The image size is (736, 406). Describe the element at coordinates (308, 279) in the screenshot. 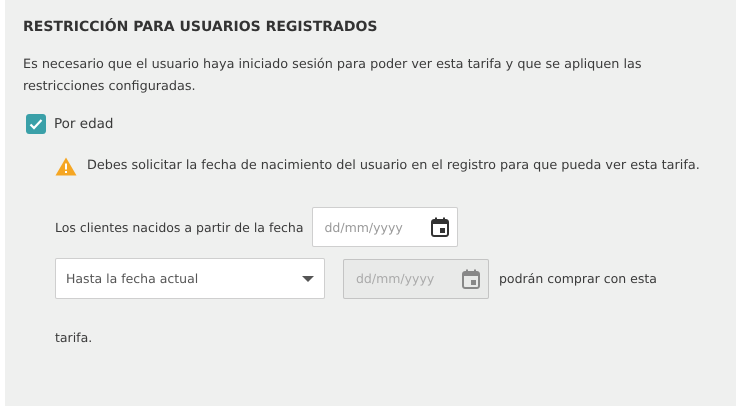

I see `caret-icon` at that location.